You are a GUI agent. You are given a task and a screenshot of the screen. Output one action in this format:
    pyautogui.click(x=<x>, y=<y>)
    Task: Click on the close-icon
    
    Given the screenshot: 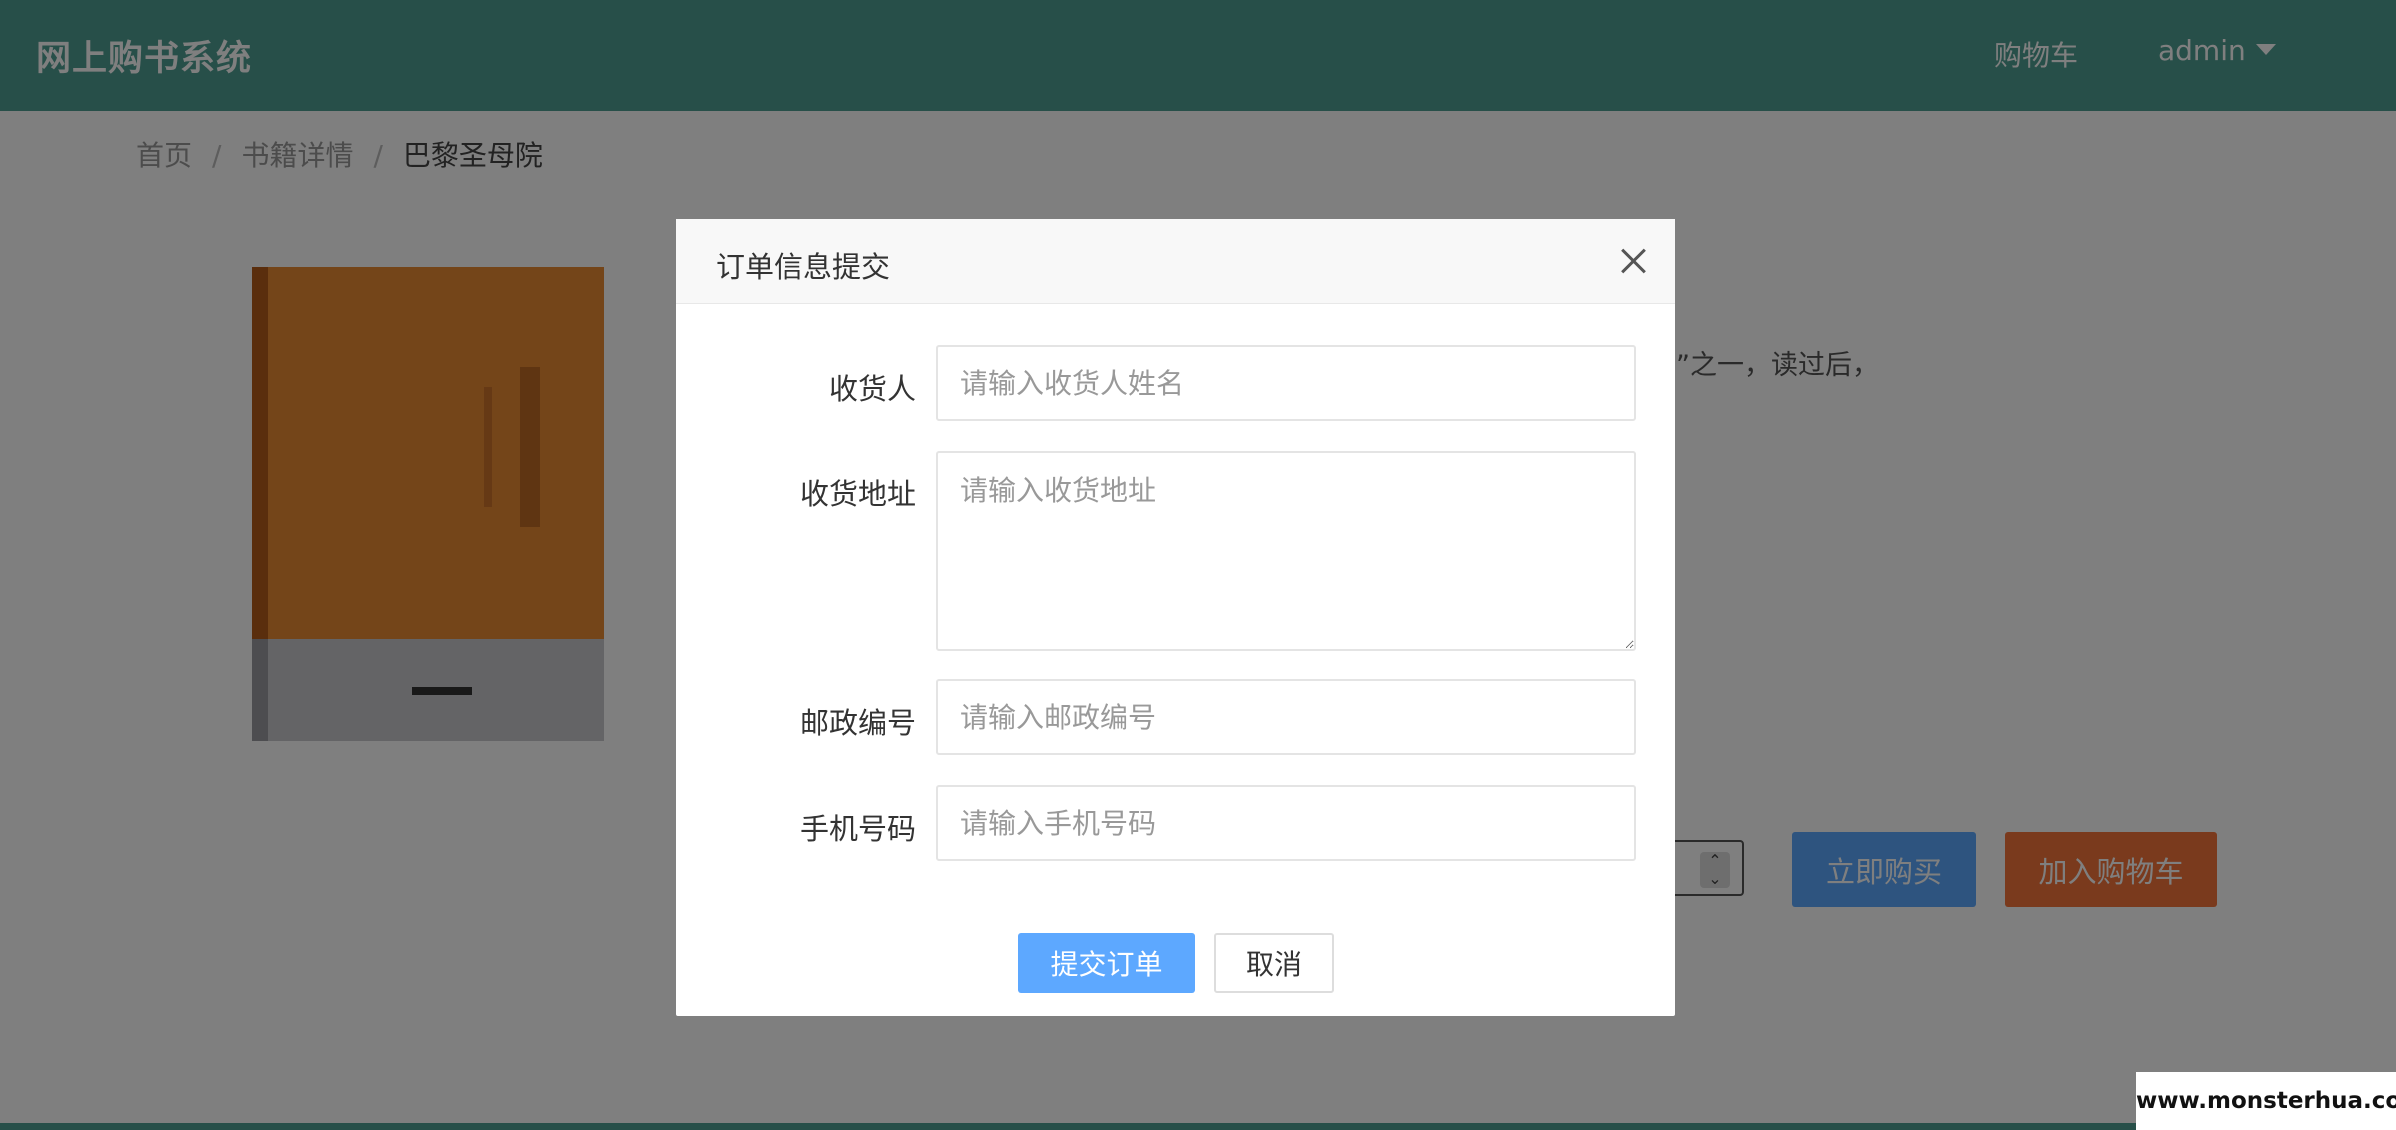 What is the action you would take?
    pyautogui.click(x=1633, y=261)
    